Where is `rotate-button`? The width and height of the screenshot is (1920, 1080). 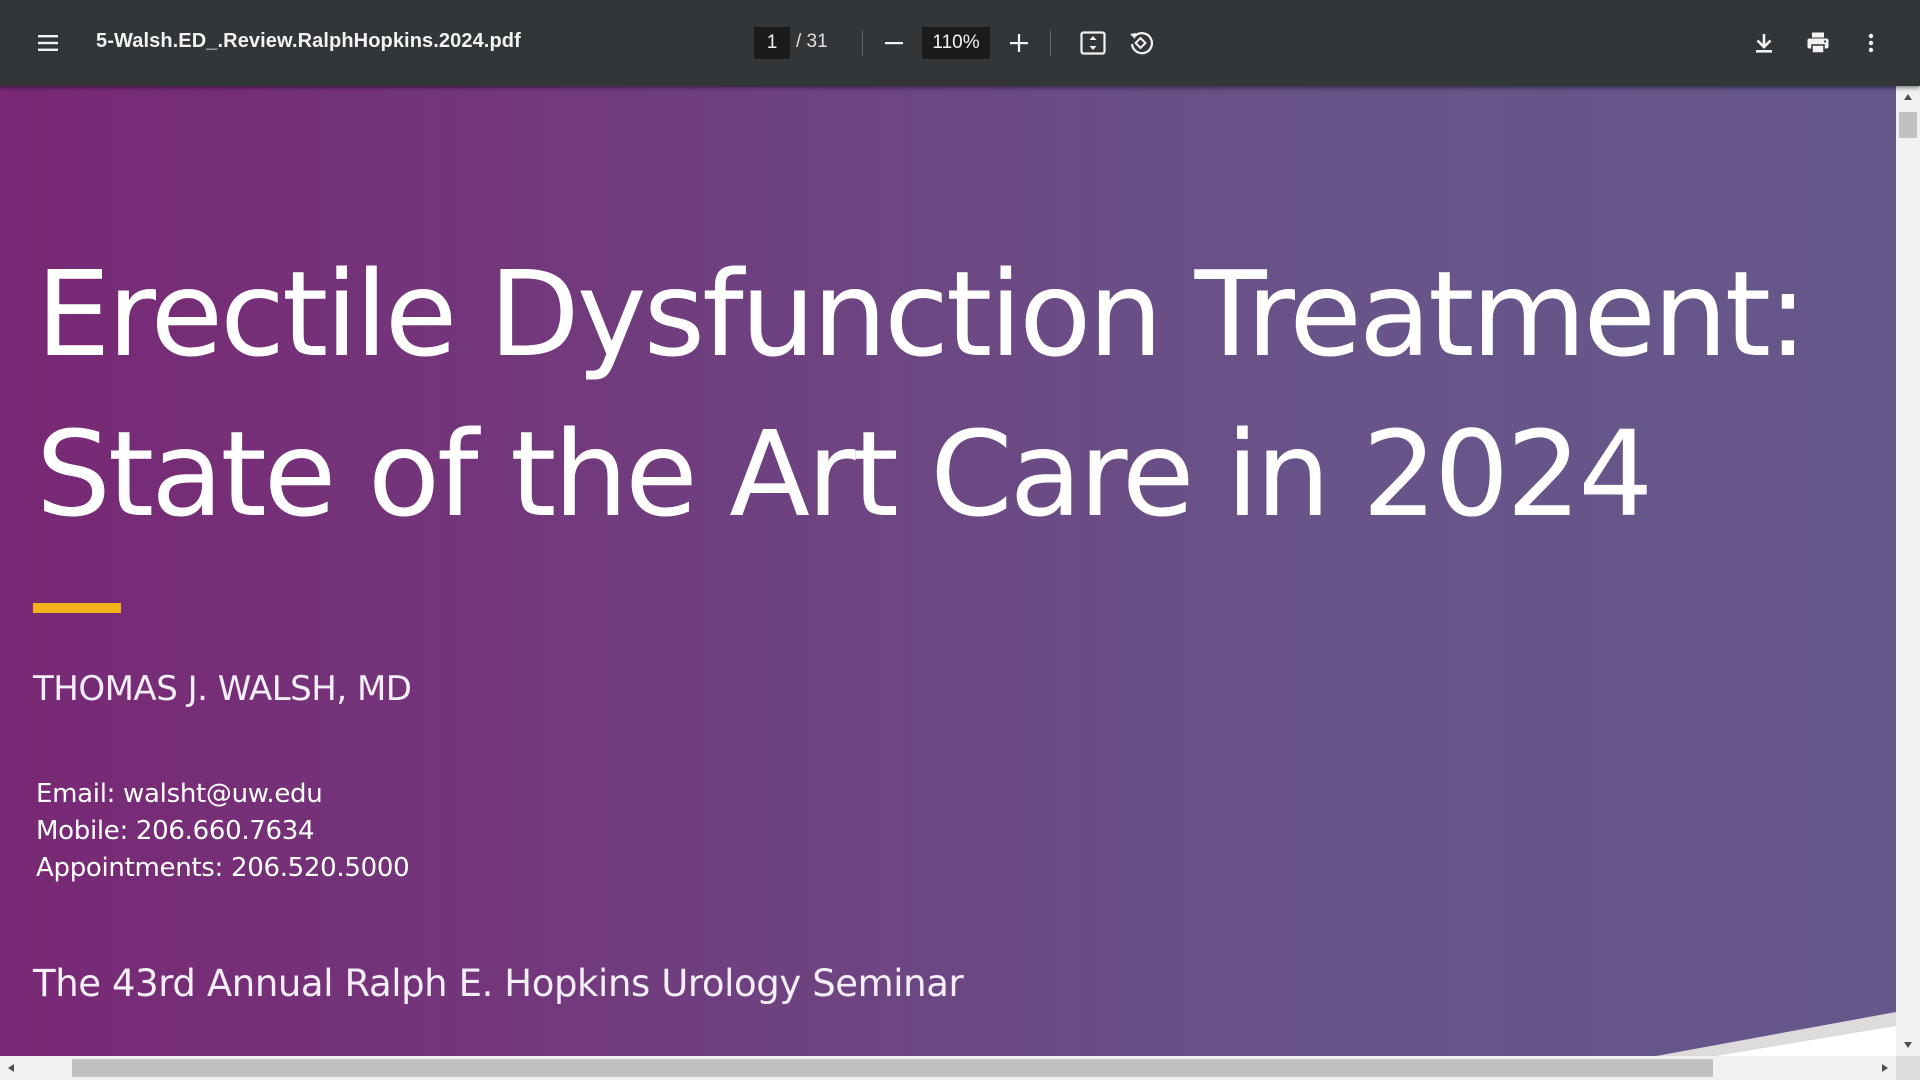
rotate-button is located at coordinates (1141, 43).